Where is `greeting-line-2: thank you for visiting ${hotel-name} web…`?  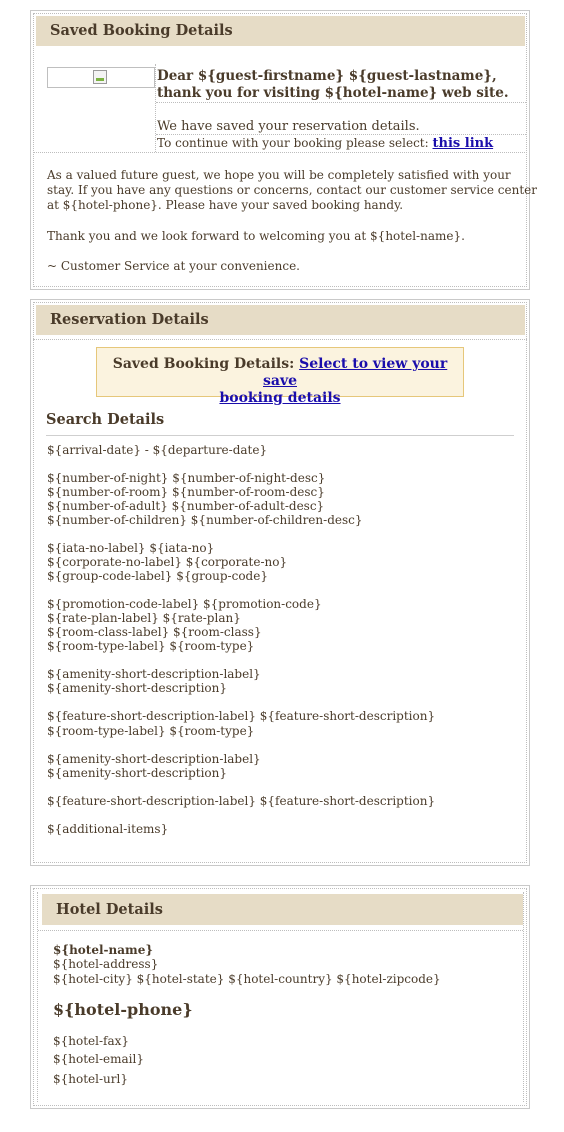
greeting-line-2: thank you for visiting ${hotel-name} web… is located at coordinates (333, 93).